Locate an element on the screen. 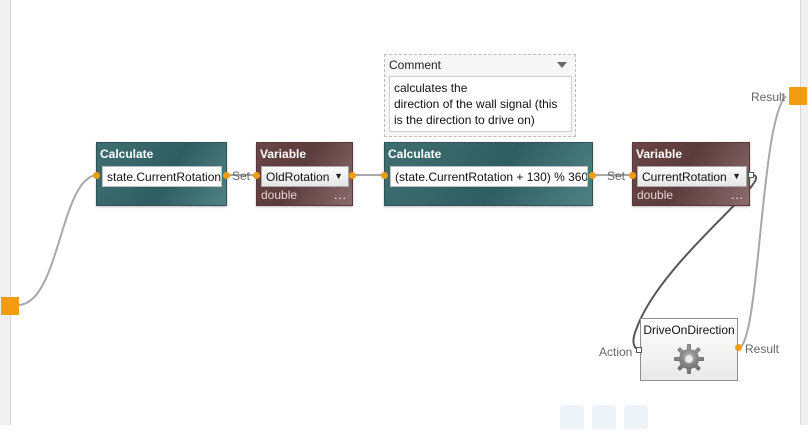 This screenshot has width=808, height=432. variable-node-2-select: CurrentRotation ▼ is located at coordinates (692, 176).